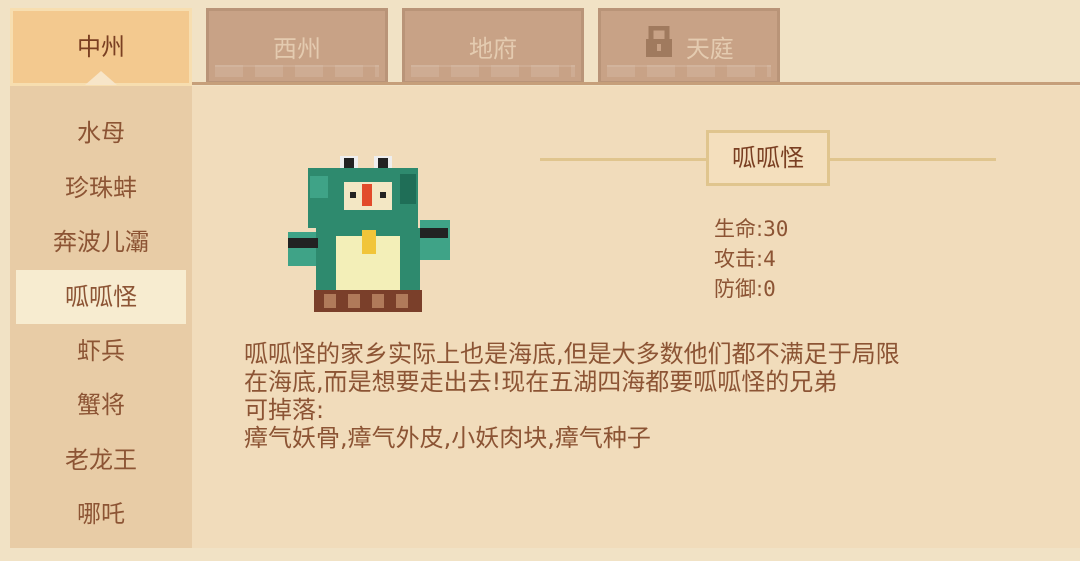 The height and width of the screenshot is (561, 1080). Describe the element at coordinates (101, 297) in the screenshot. I see `list-item-selected: 呱呱怪` at that location.